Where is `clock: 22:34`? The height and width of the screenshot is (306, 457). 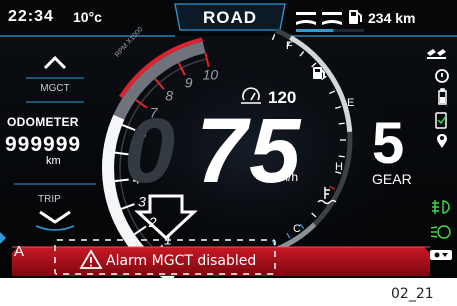 clock: 22:34 is located at coordinates (31, 16).